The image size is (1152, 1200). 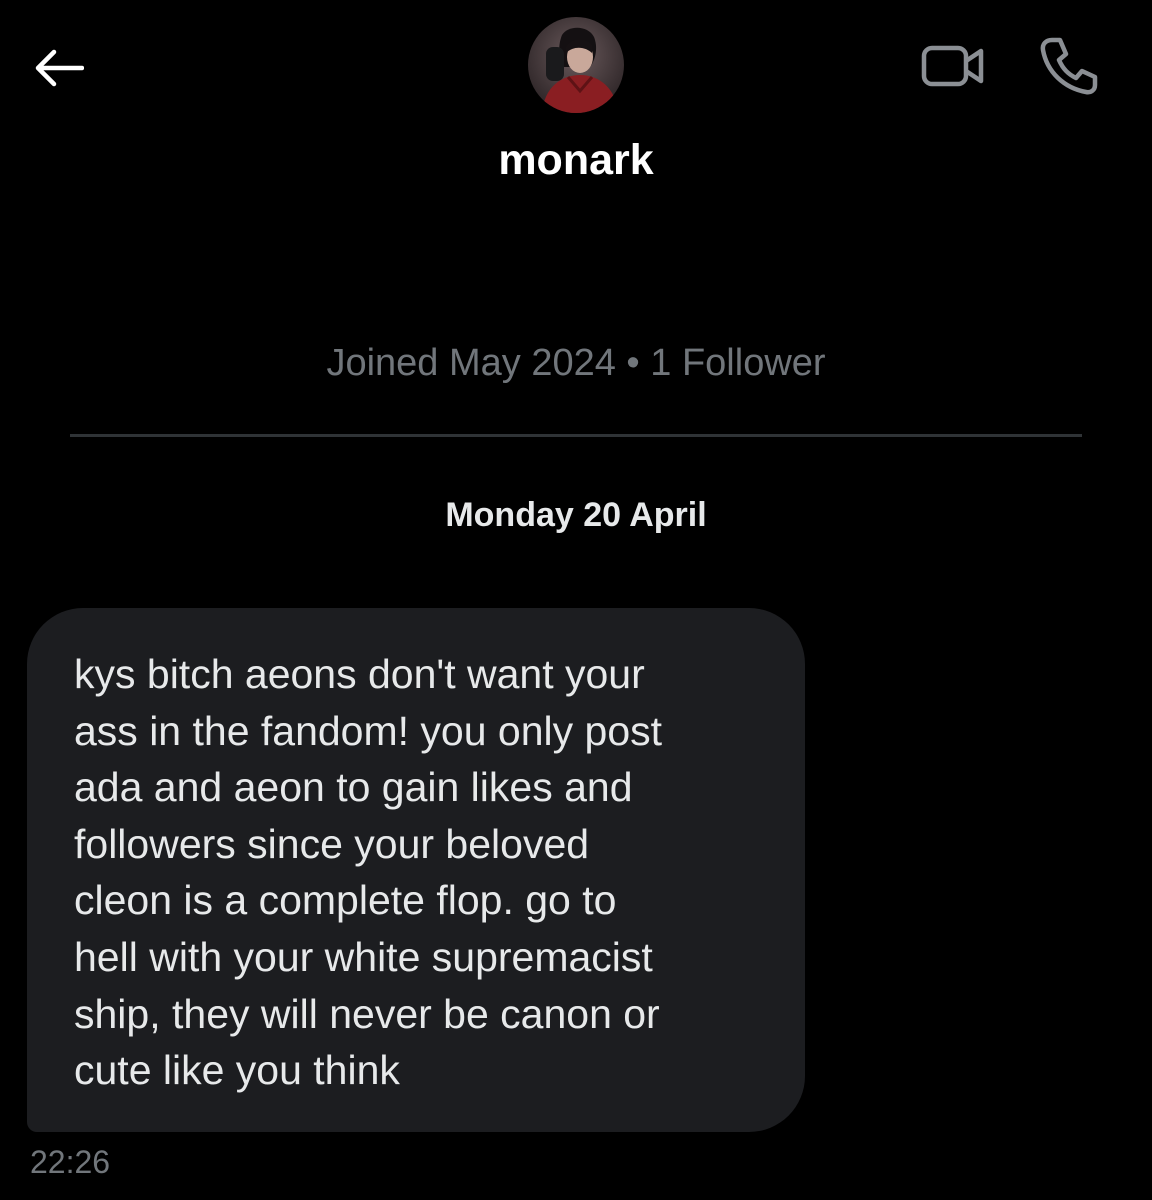 I want to click on video-camera-icon, so click(x=952, y=66).